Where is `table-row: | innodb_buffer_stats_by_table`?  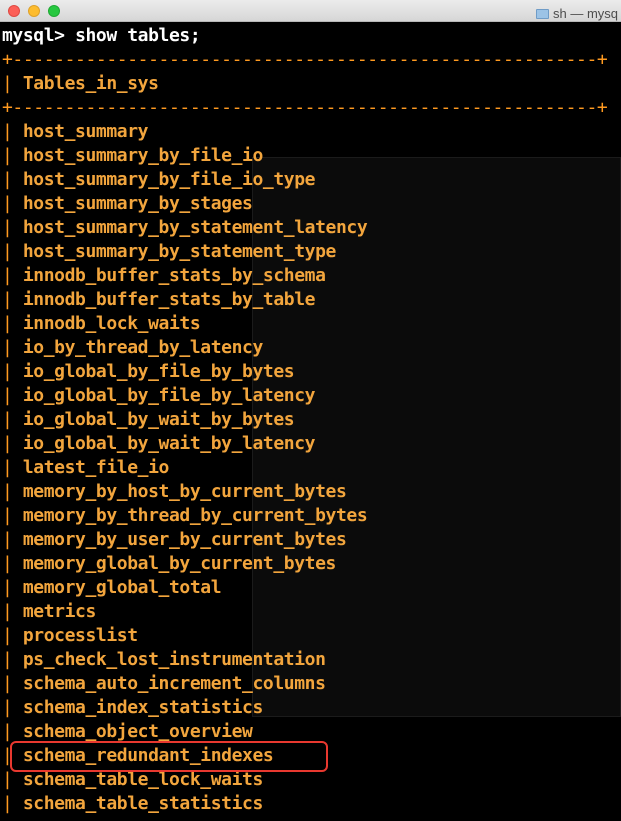 table-row: | innodb_buffer_stats_by_table is located at coordinates (304, 300).